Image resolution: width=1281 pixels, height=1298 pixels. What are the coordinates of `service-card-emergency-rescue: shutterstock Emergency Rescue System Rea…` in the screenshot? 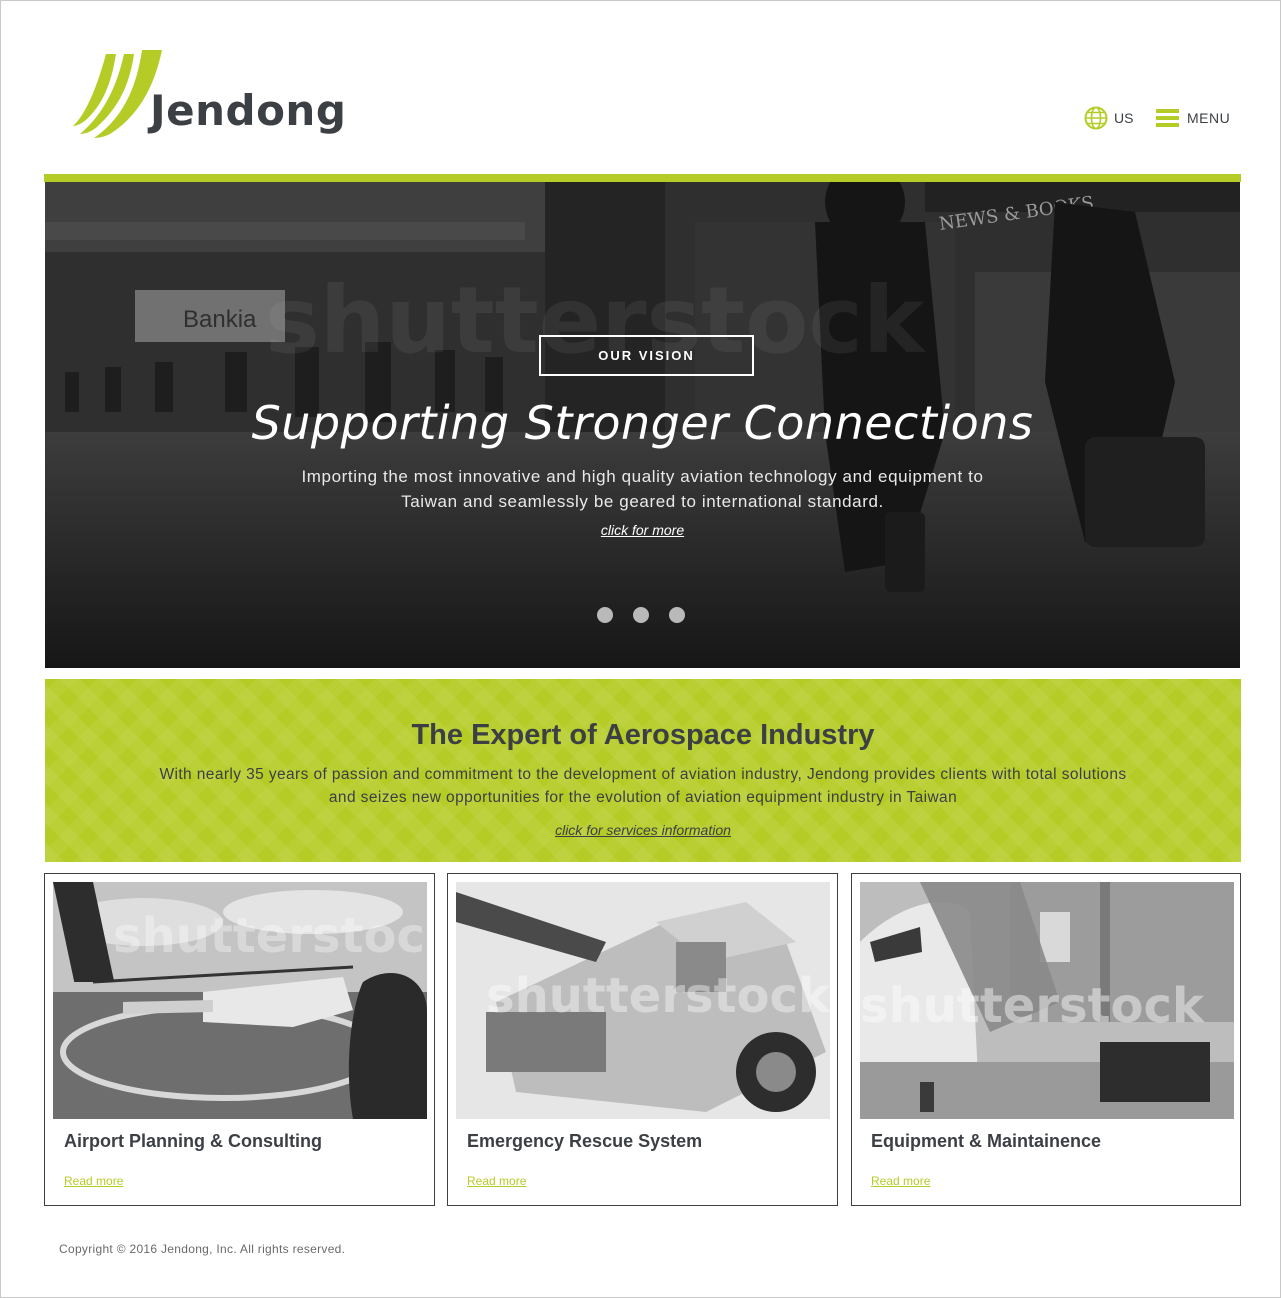 It's located at (642, 1039).